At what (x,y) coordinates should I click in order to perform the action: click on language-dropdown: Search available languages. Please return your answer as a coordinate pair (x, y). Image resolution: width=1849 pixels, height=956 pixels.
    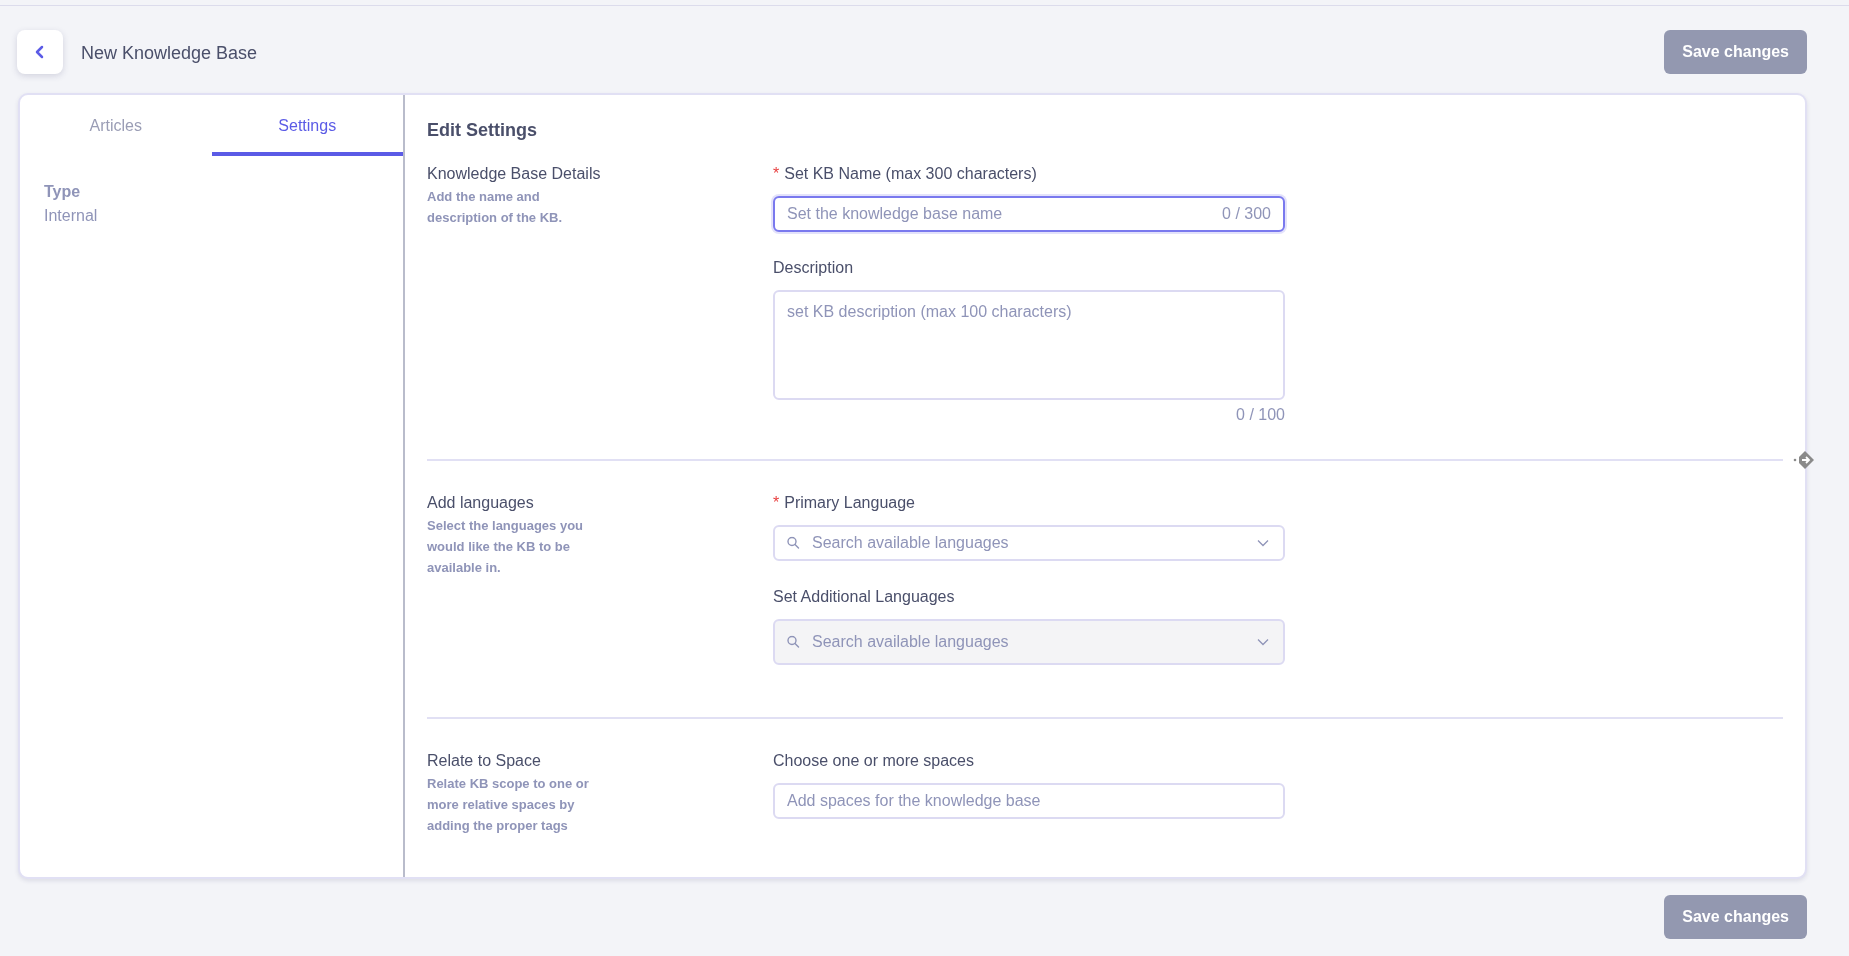
    Looking at the image, I should click on (1029, 543).